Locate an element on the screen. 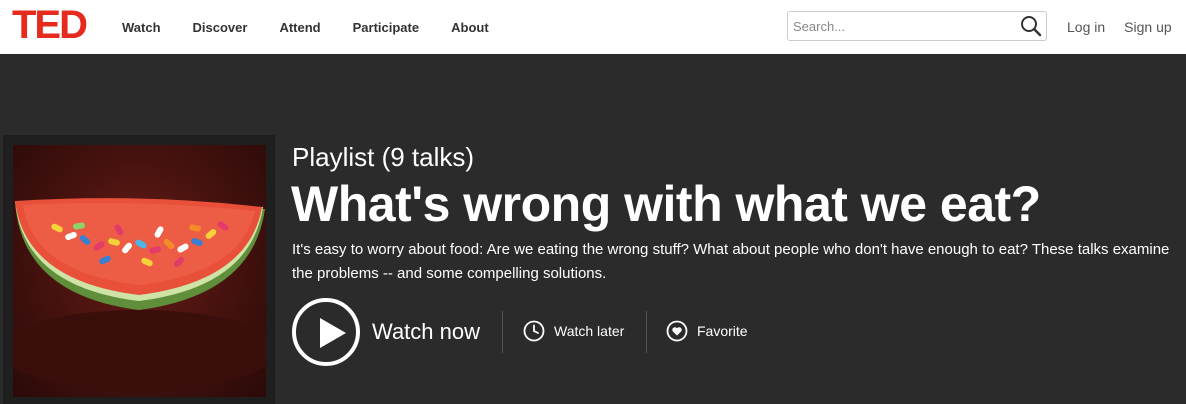  play-button is located at coordinates (326, 332).